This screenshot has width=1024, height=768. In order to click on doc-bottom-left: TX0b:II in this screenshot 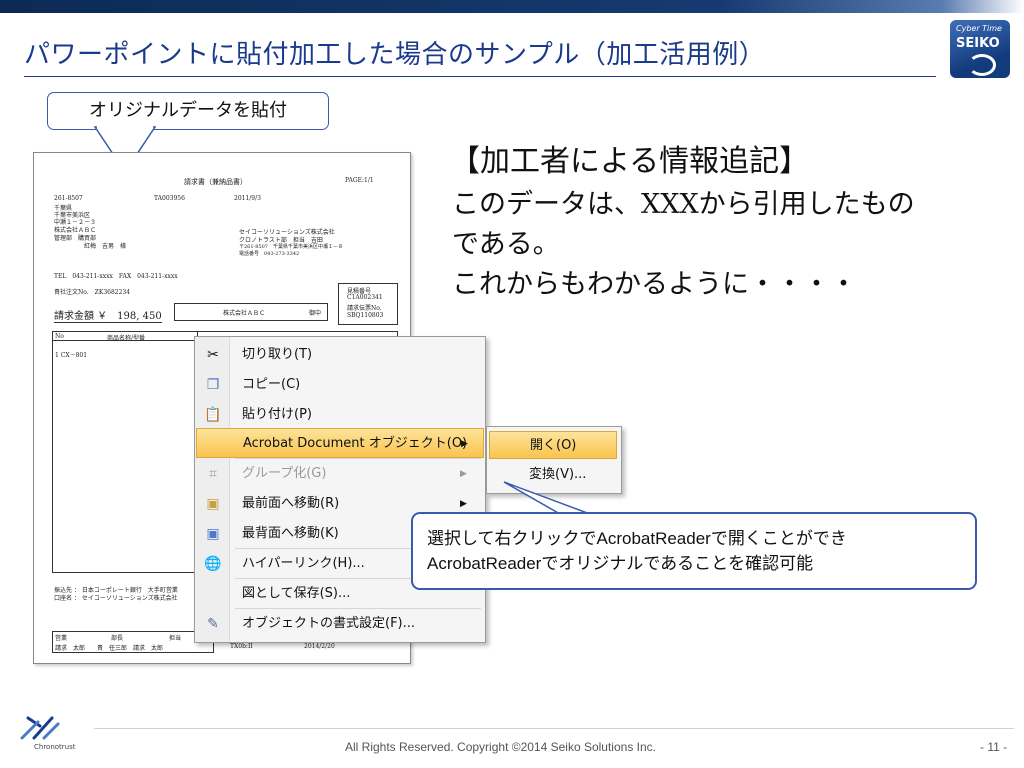, I will do `click(241, 646)`.